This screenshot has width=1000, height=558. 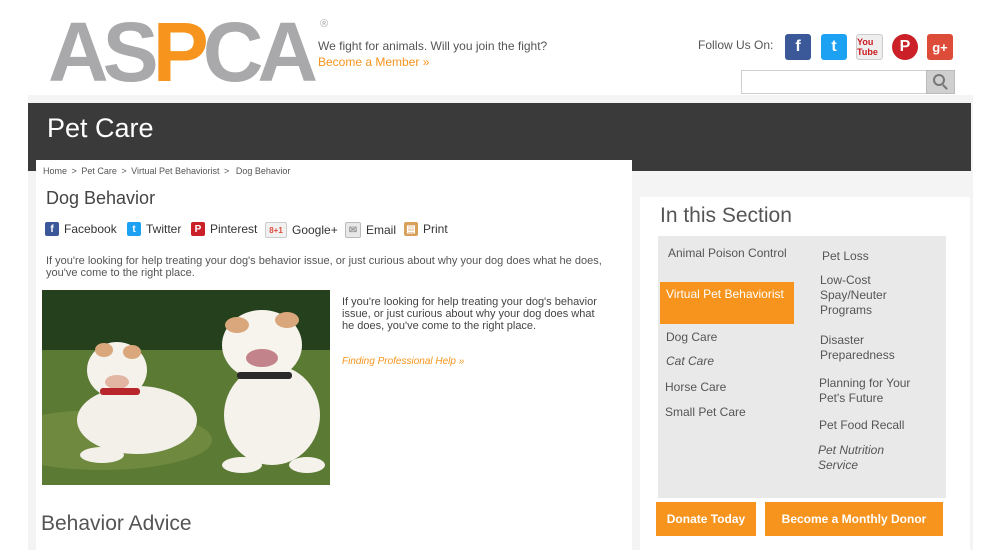 I want to click on print-button: ▤ Print, so click(x=426, y=229).